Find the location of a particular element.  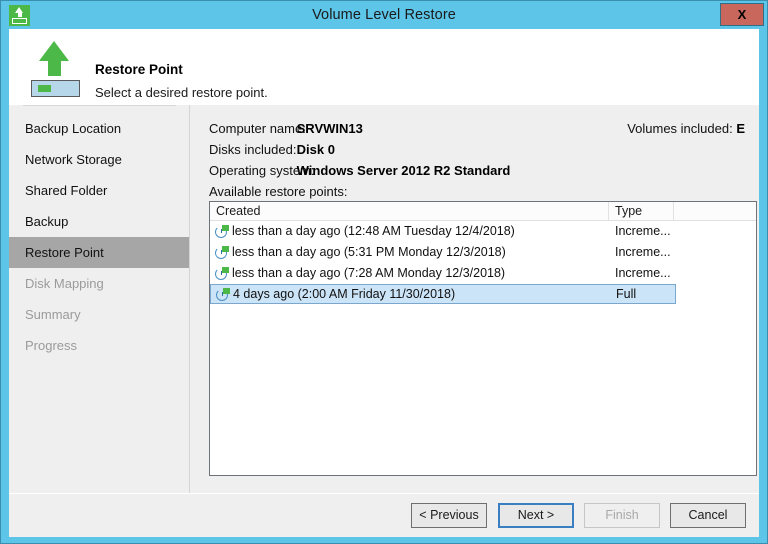

title-bar: Volume Level Restore X is located at coordinates (384, 15).